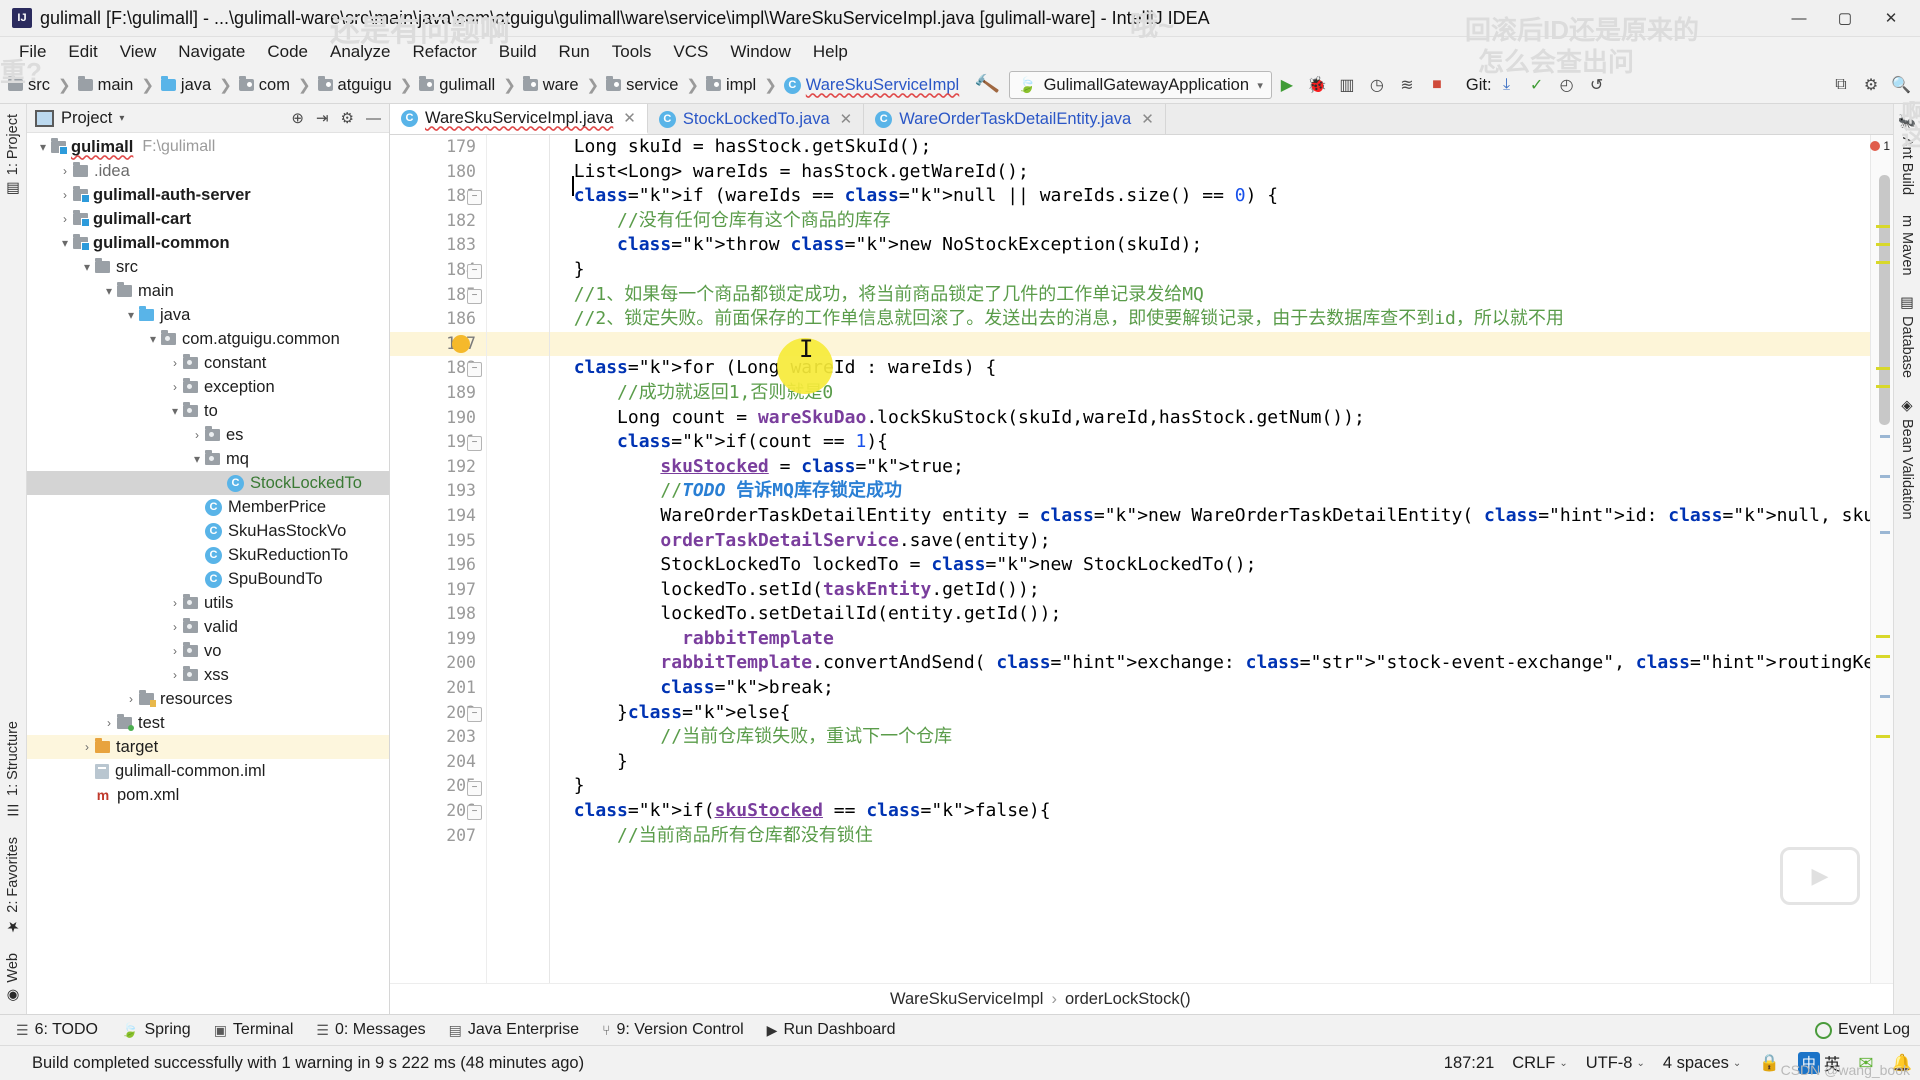 Image resolution: width=1920 pixels, height=1080 pixels. I want to click on maximize-button: ▢, so click(1845, 18).